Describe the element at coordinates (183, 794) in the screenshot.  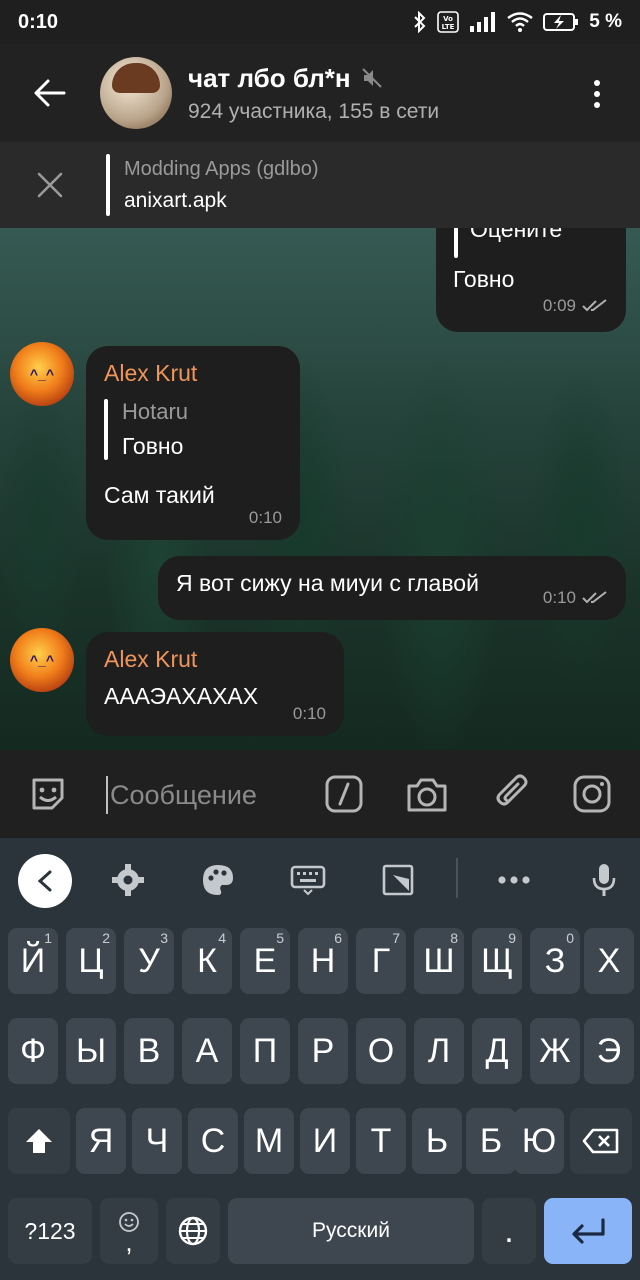
I see `message-placeholder: Сообщение` at that location.